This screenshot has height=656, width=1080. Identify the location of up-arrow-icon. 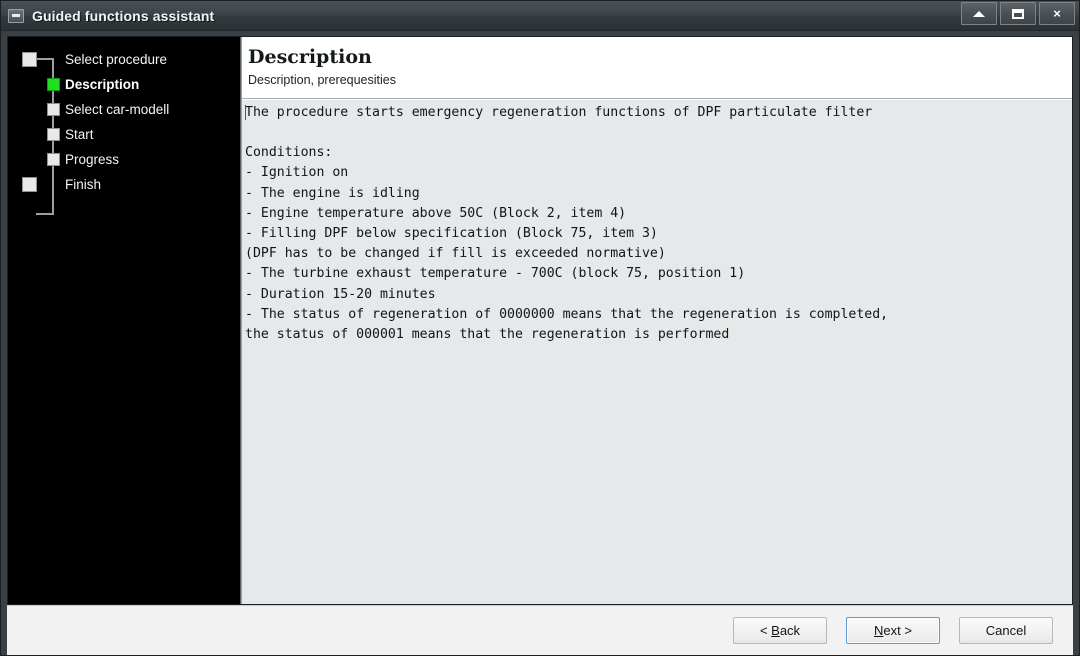
(979, 13).